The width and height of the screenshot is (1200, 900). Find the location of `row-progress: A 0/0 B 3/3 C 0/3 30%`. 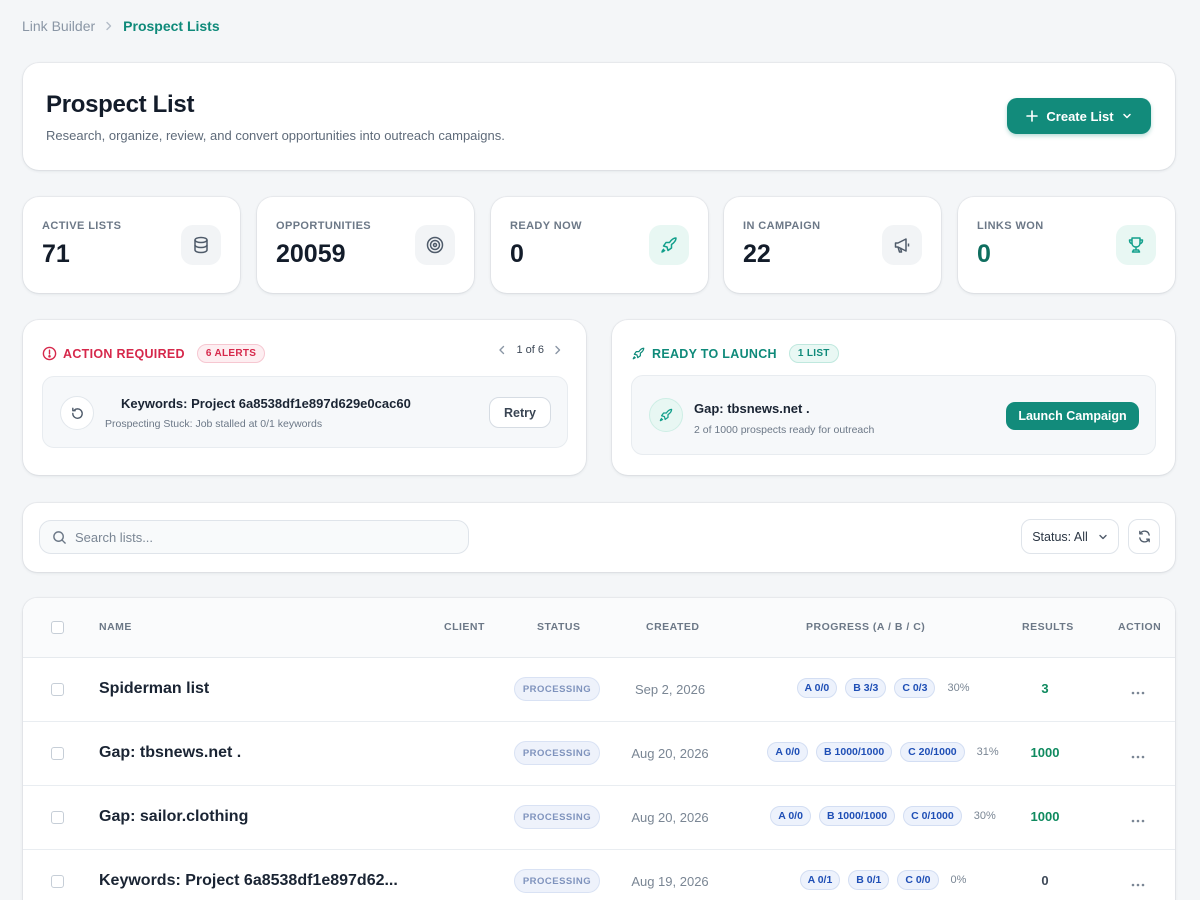

row-progress: A 0/0 B 3/3 C 0/3 30% is located at coordinates (883, 688).